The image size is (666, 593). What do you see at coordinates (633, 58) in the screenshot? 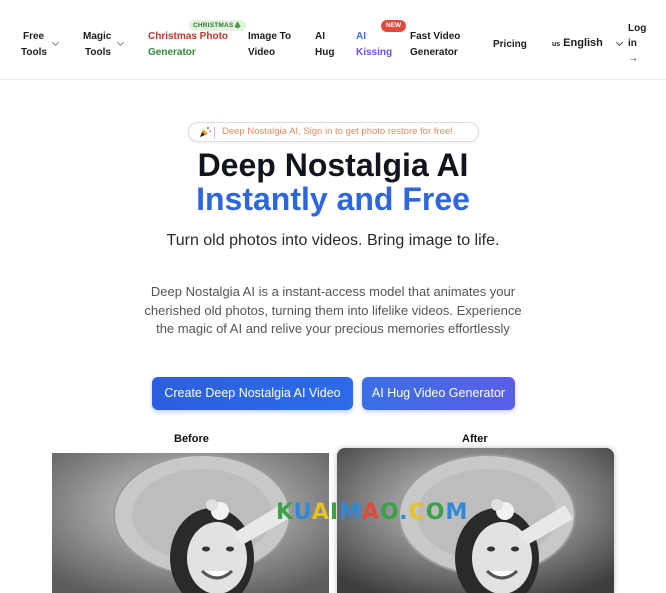
I see `arrow-right-icon: →` at bounding box center [633, 58].